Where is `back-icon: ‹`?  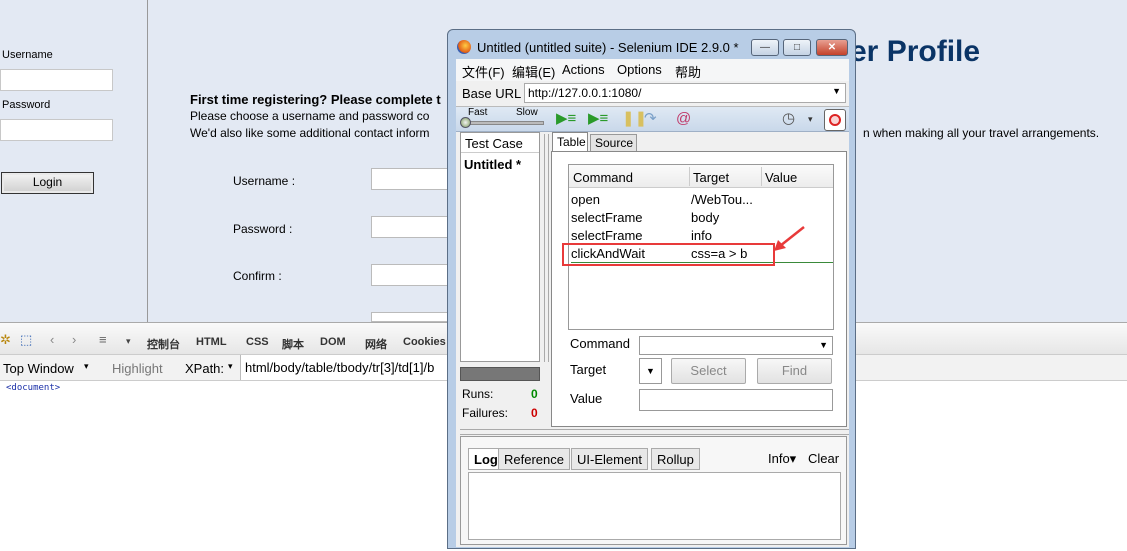 back-icon: ‹ is located at coordinates (52, 339).